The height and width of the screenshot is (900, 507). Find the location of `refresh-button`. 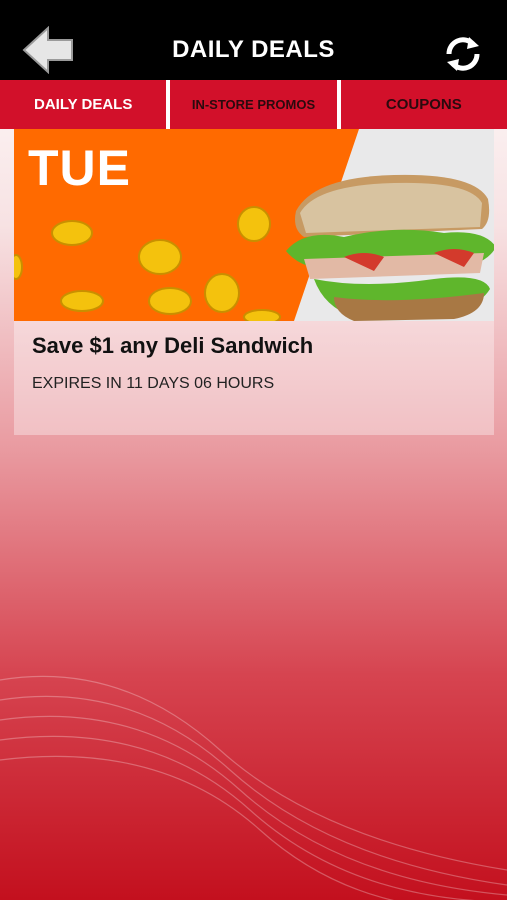

refresh-button is located at coordinates (463, 54).